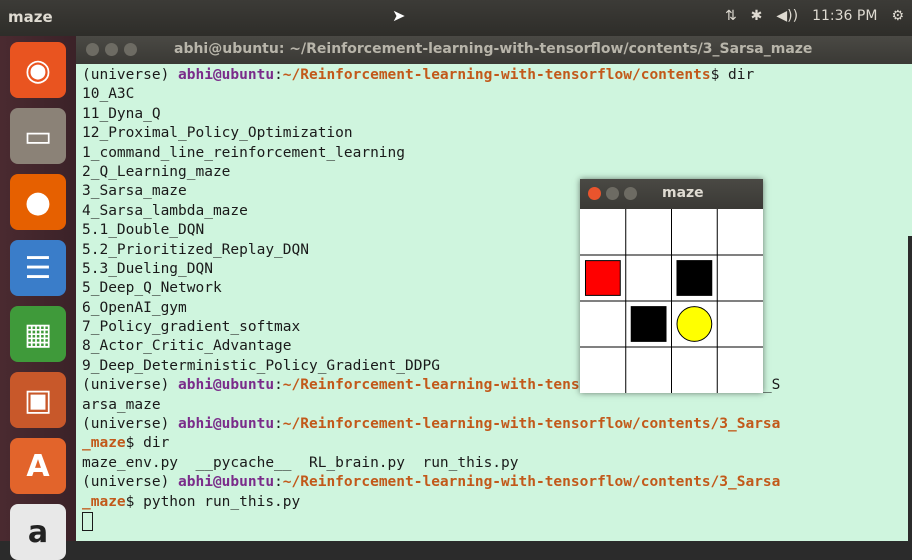  I want to click on maze-titlebar: maze, so click(671, 194).